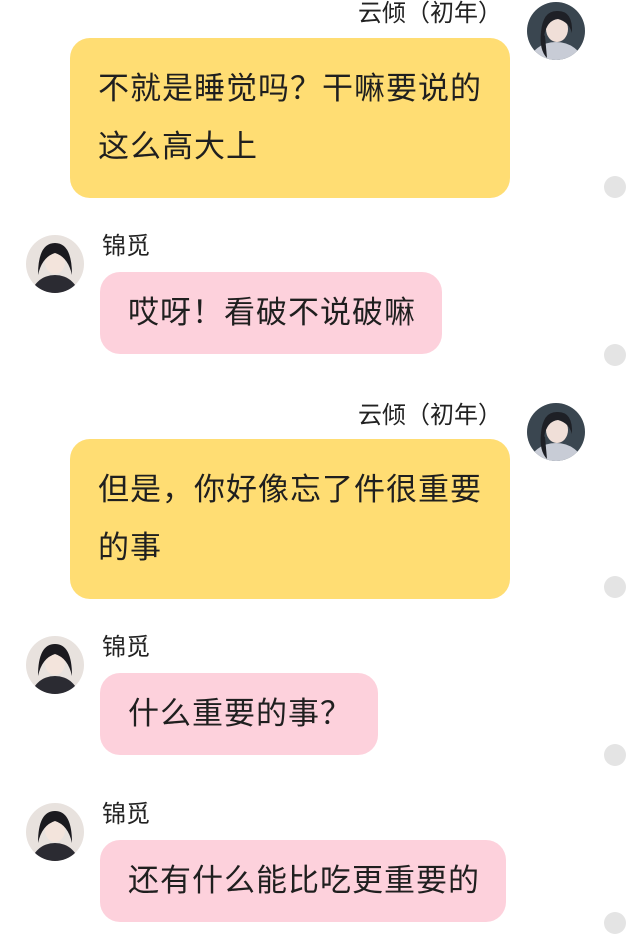 The image size is (640, 939). What do you see at coordinates (290, 118) in the screenshot?
I see `message-bubble: 不就是睡觉吗？干嘛要说的这么高大上` at bounding box center [290, 118].